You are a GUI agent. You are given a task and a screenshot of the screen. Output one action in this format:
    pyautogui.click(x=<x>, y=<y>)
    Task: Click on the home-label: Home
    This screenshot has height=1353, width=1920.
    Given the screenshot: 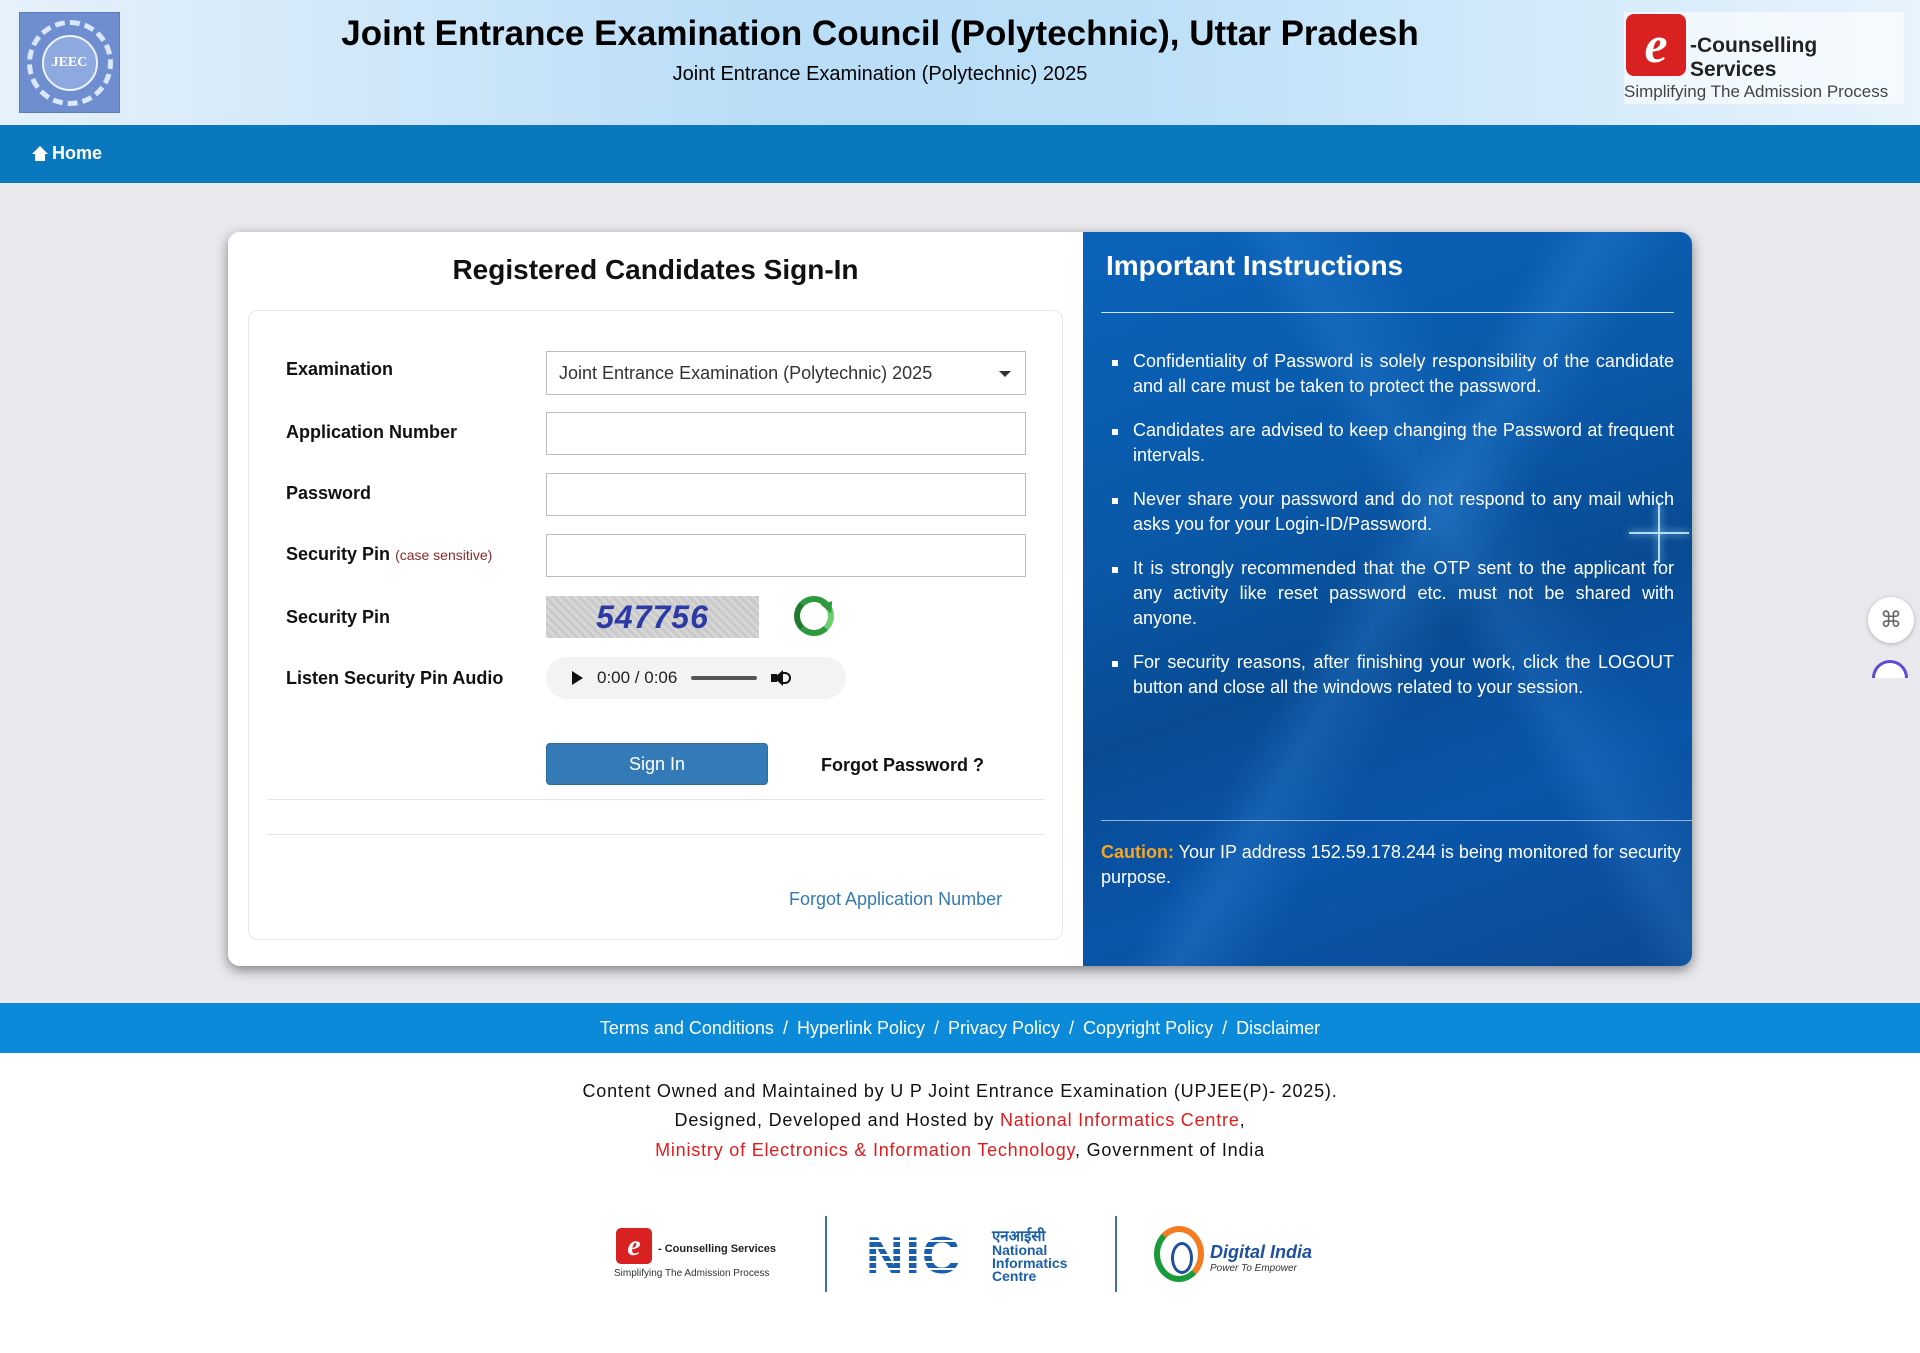 What is the action you would take?
    pyautogui.click(x=77, y=153)
    